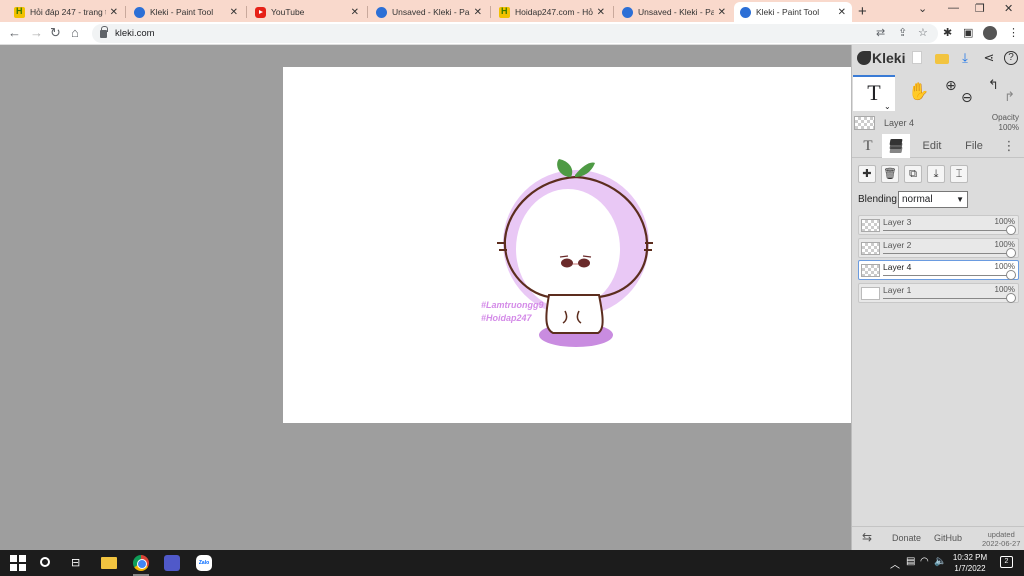 This screenshot has height=576, width=1024. Describe the element at coordinates (172, 563) in the screenshot. I see `teams-icon` at that location.